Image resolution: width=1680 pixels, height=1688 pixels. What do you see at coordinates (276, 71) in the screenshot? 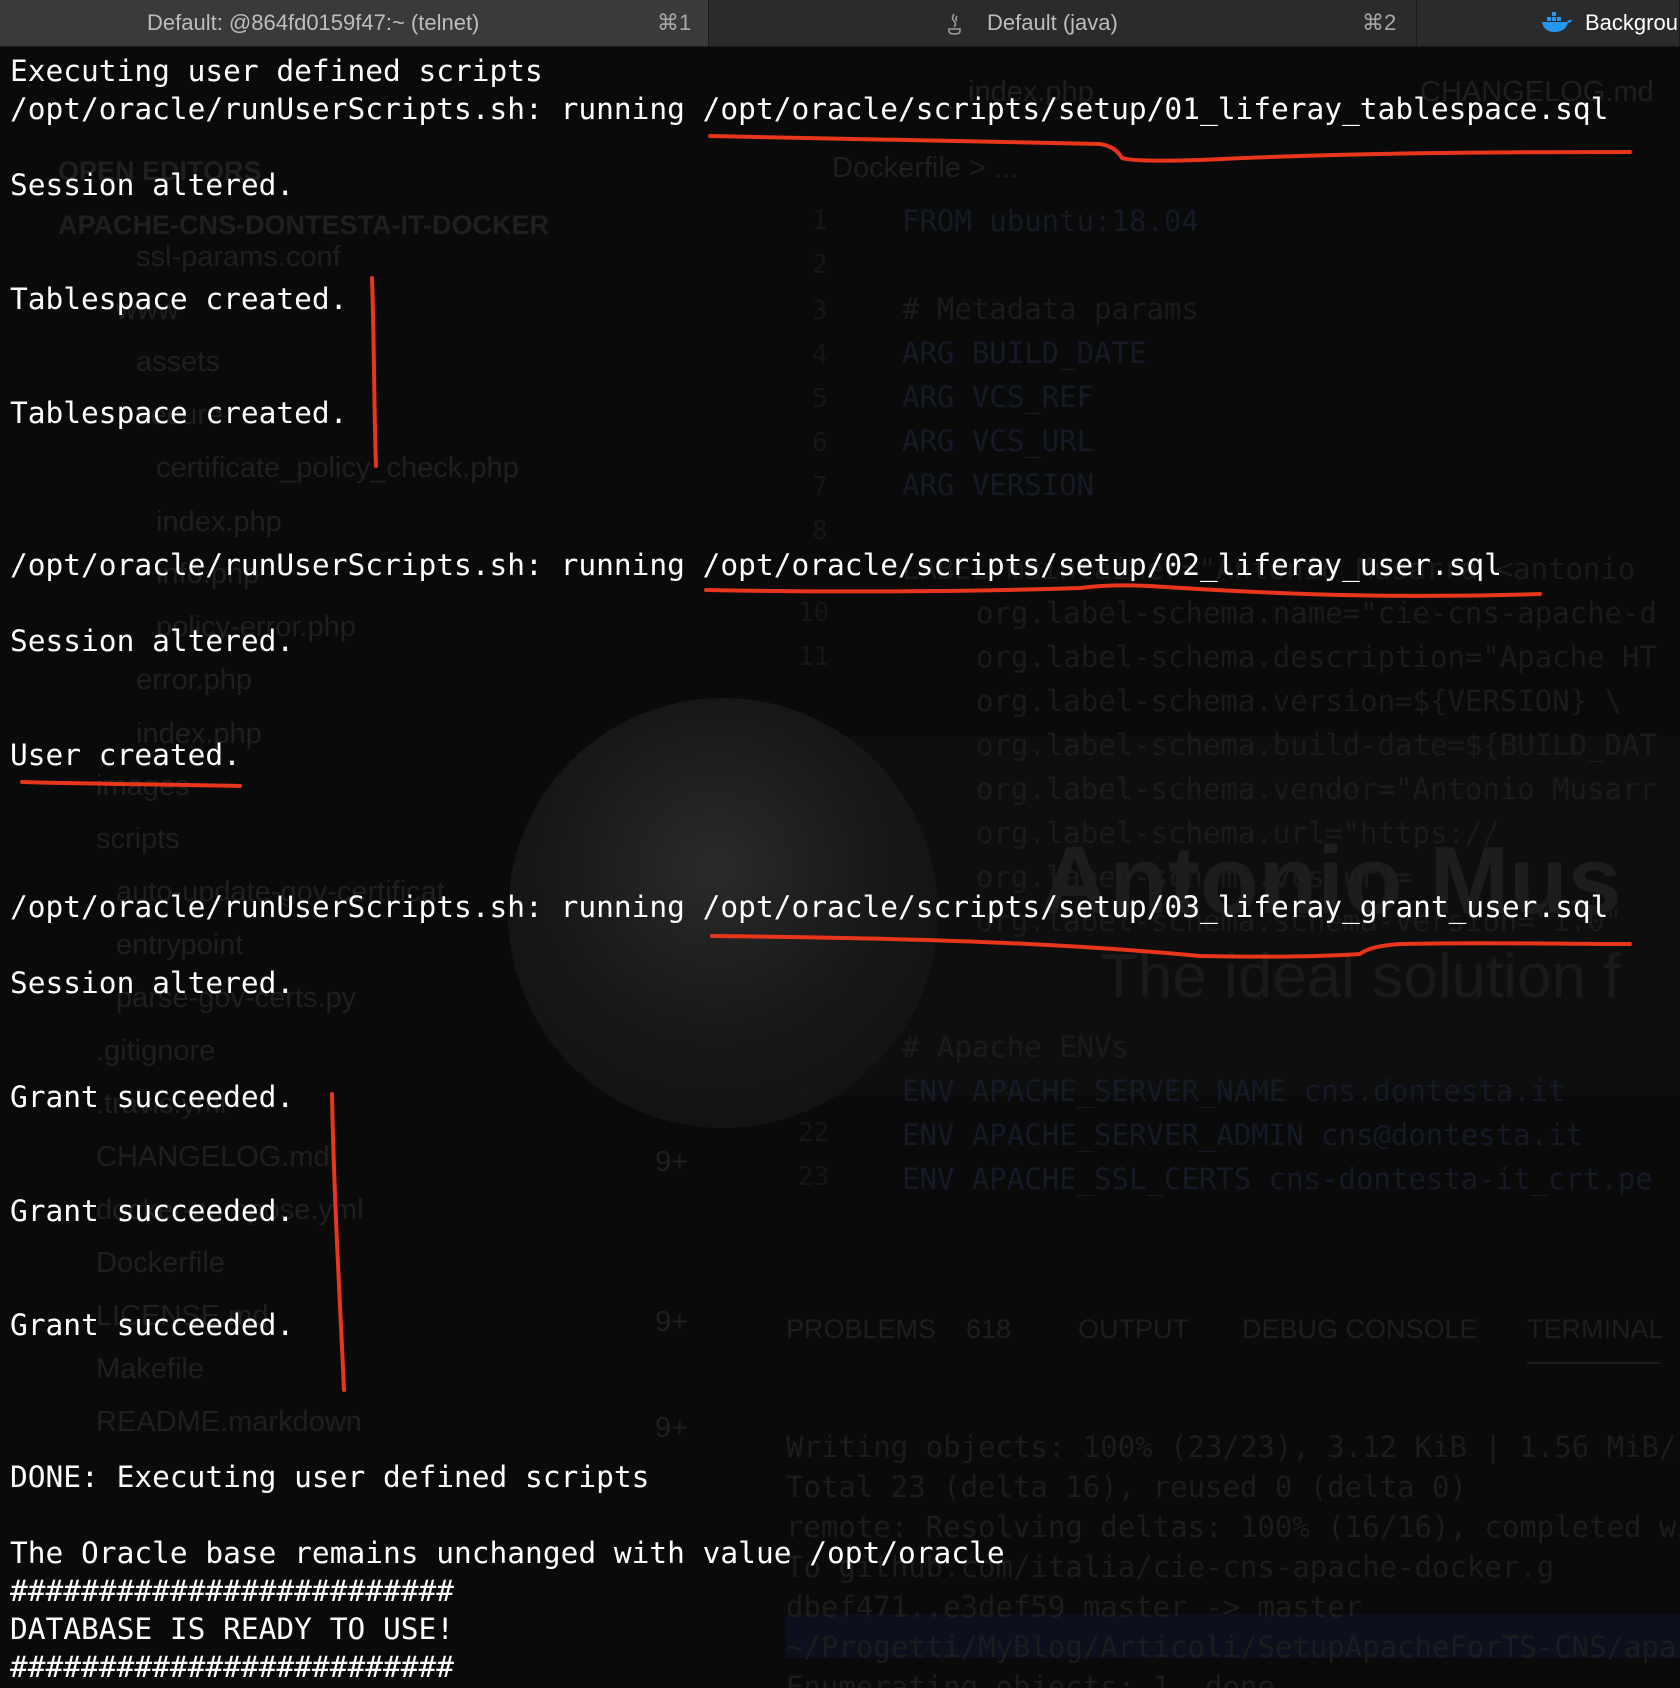
I see `terminal-line: Executing user defined scripts` at bounding box center [276, 71].